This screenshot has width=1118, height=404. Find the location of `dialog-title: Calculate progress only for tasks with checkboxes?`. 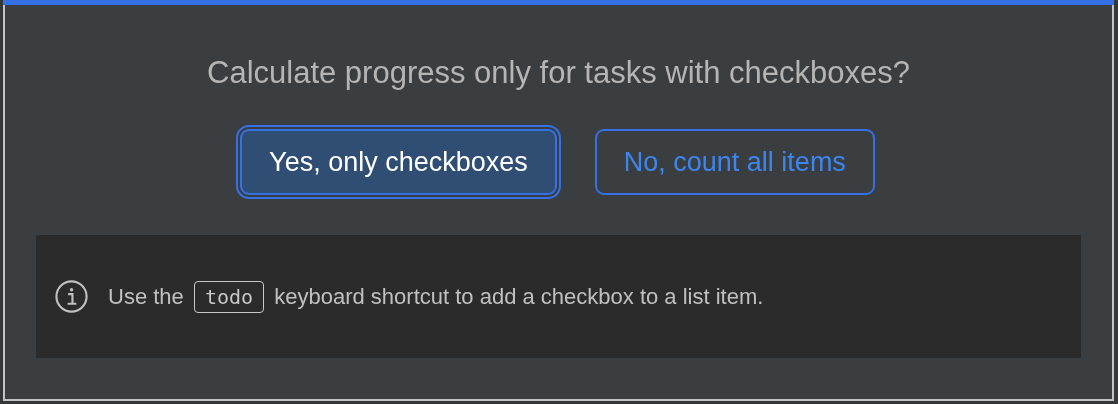

dialog-title: Calculate progress only for tasks with checkboxes? is located at coordinates (558, 73).